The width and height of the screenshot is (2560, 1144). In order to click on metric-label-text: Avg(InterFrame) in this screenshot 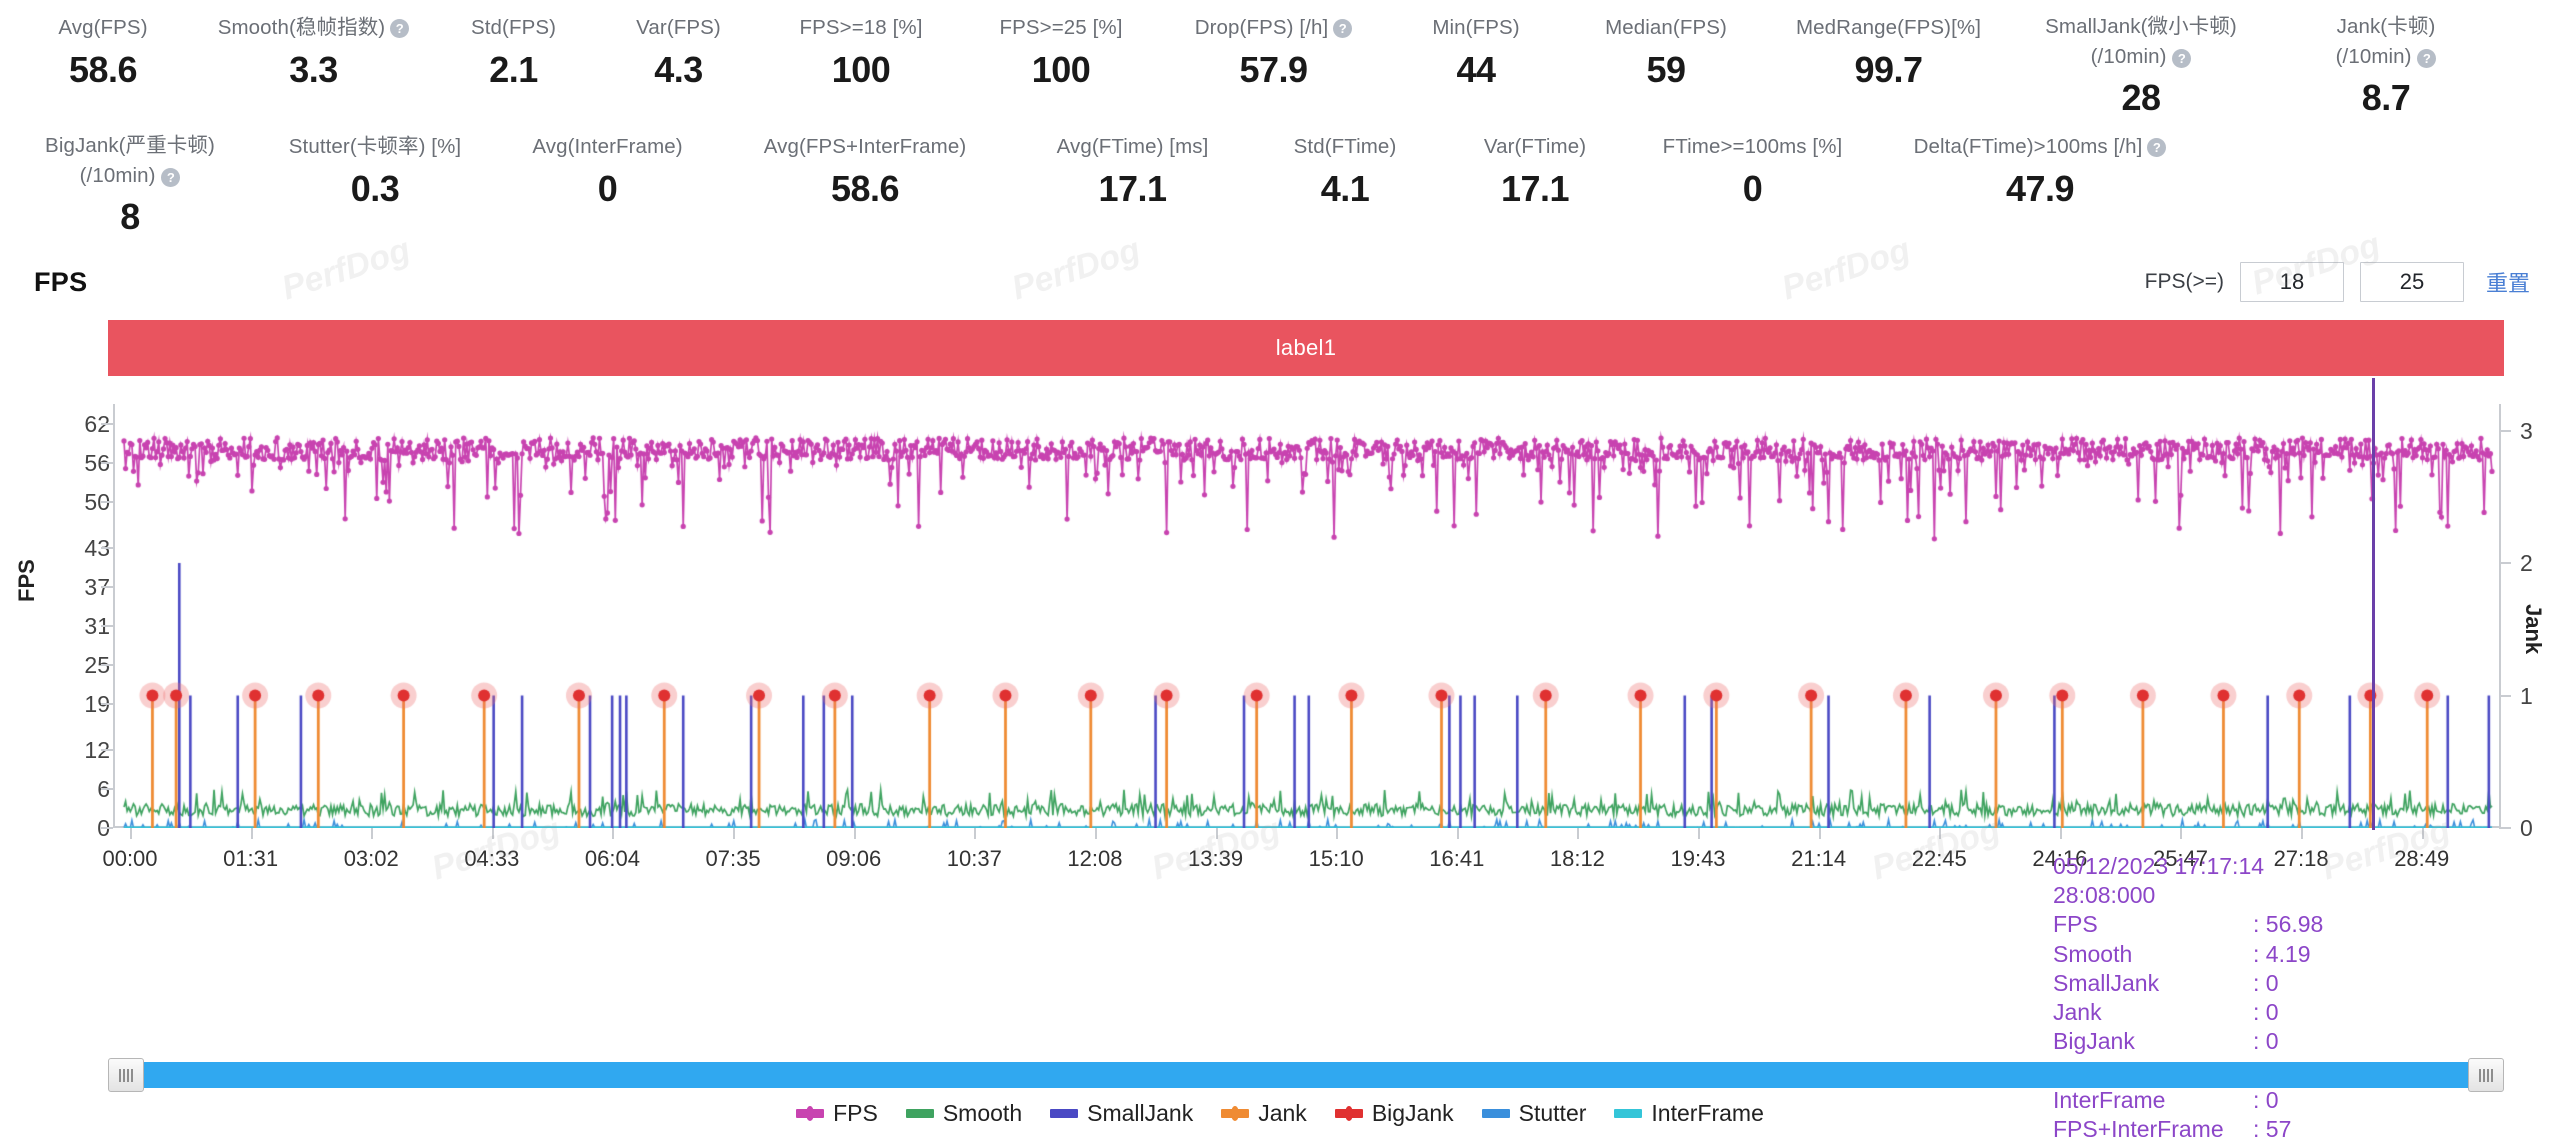, I will do `click(607, 146)`.